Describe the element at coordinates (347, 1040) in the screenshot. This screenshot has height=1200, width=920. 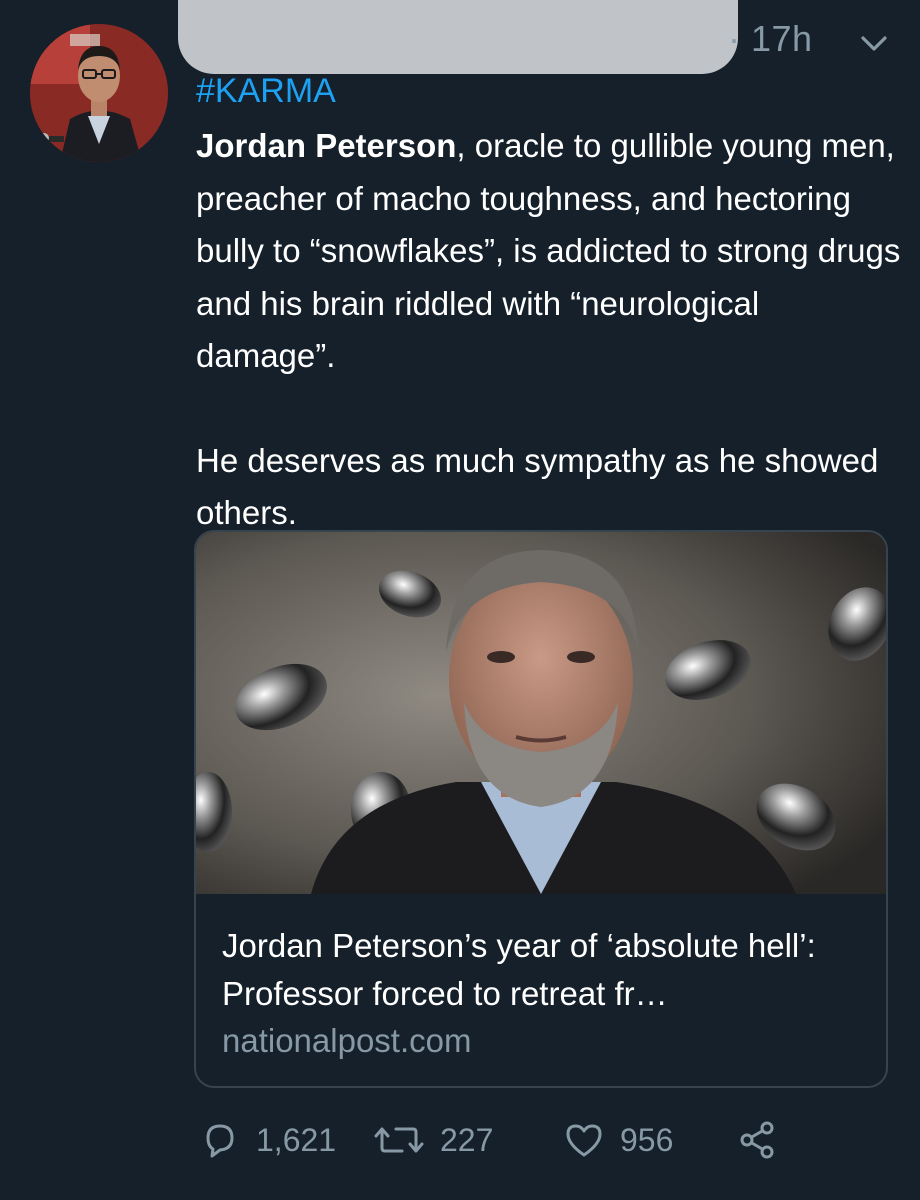
I see `card-domain: nationalpost.com` at that location.